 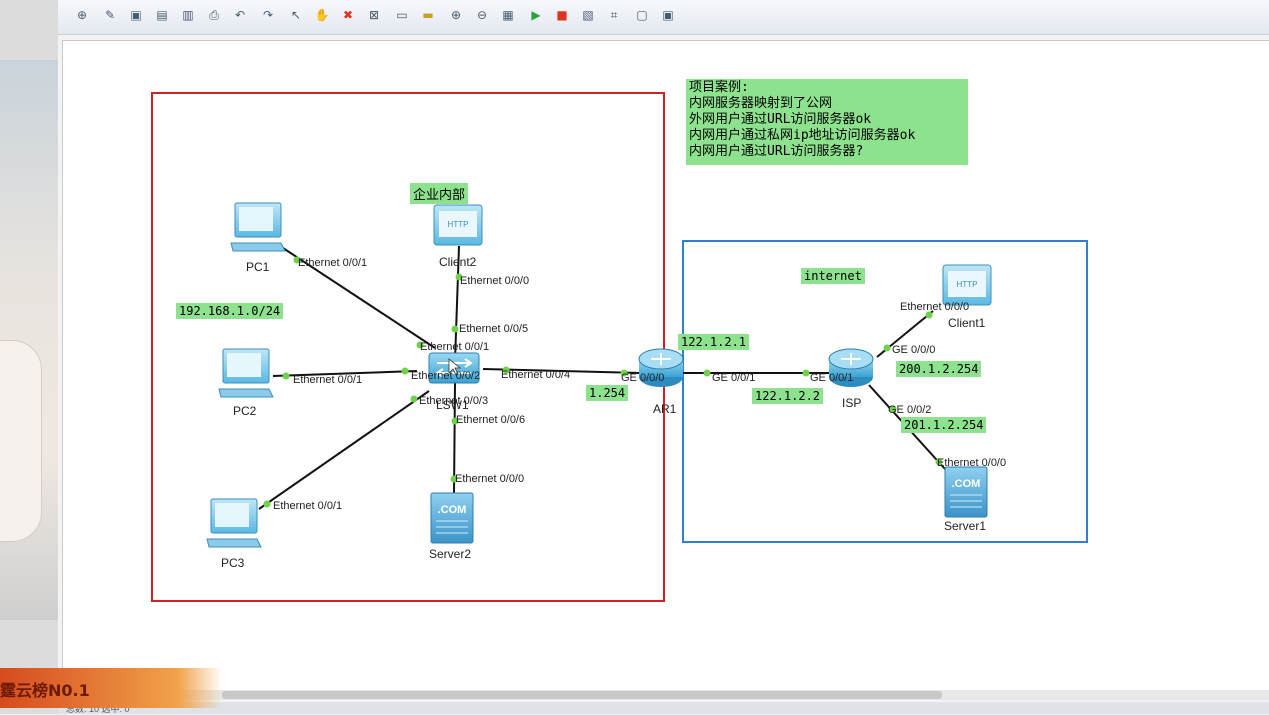 What do you see at coordinates (268, 15) in the screenshot?
I see `redo-icon: ↷` at bounding box center [268, 15].